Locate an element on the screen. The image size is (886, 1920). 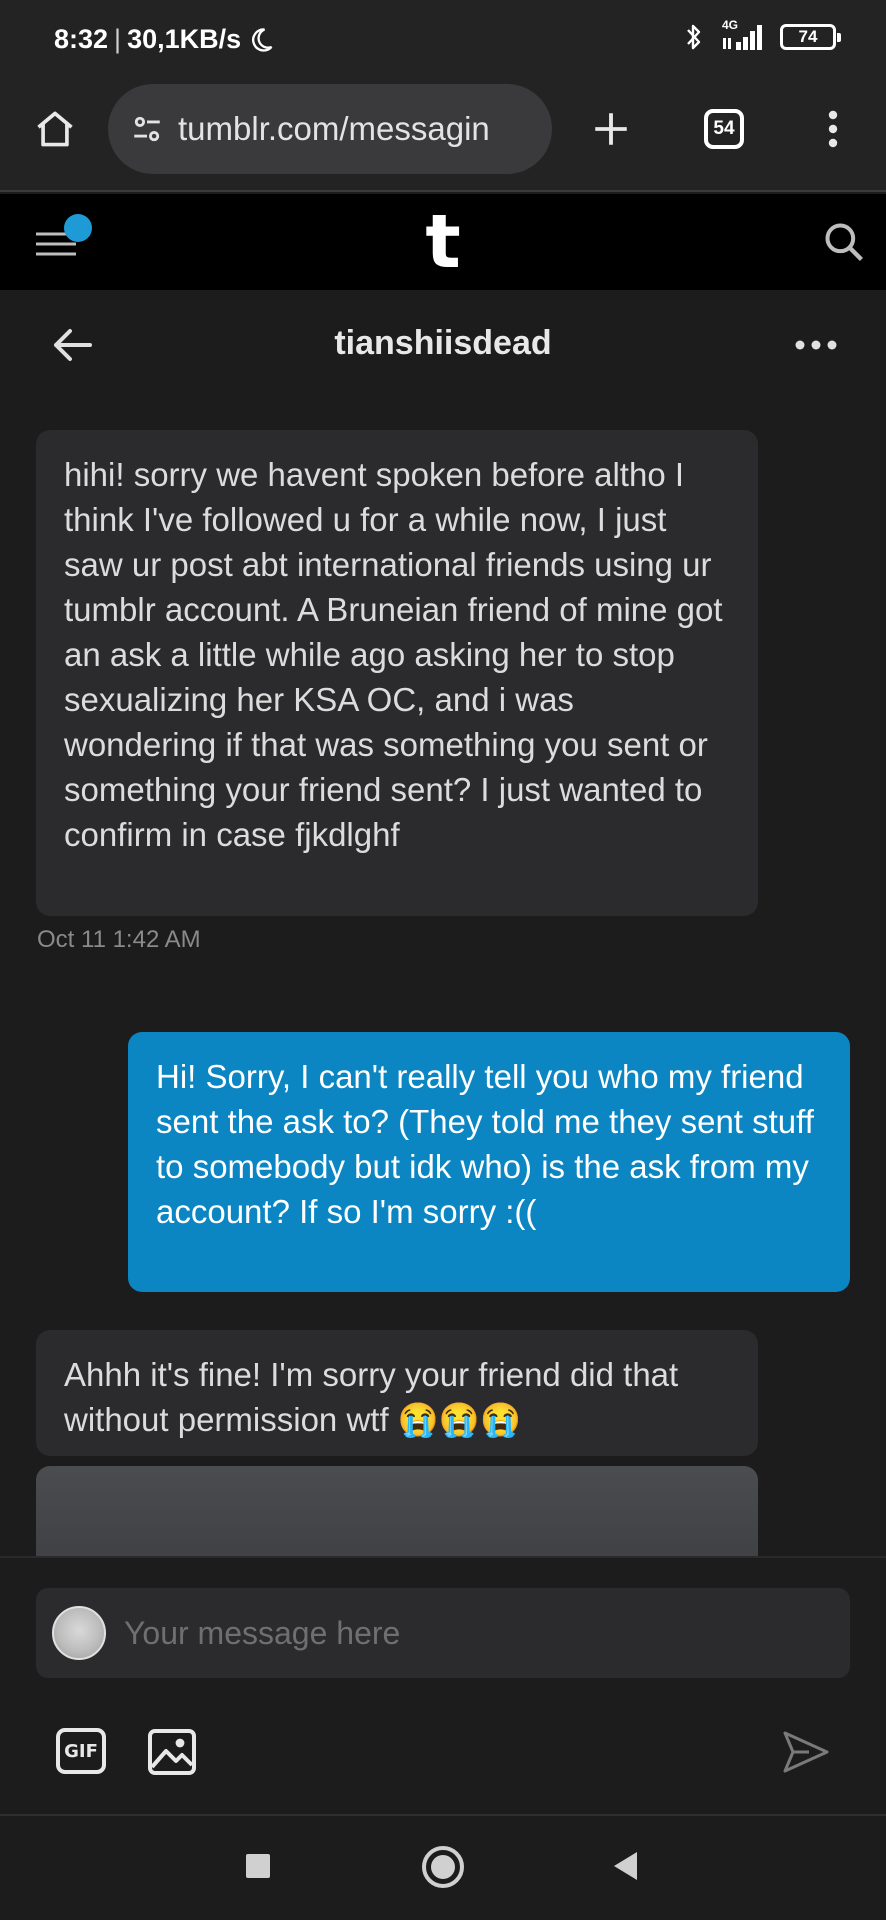
more-horiz-icon is located at coordinates (816, 345).